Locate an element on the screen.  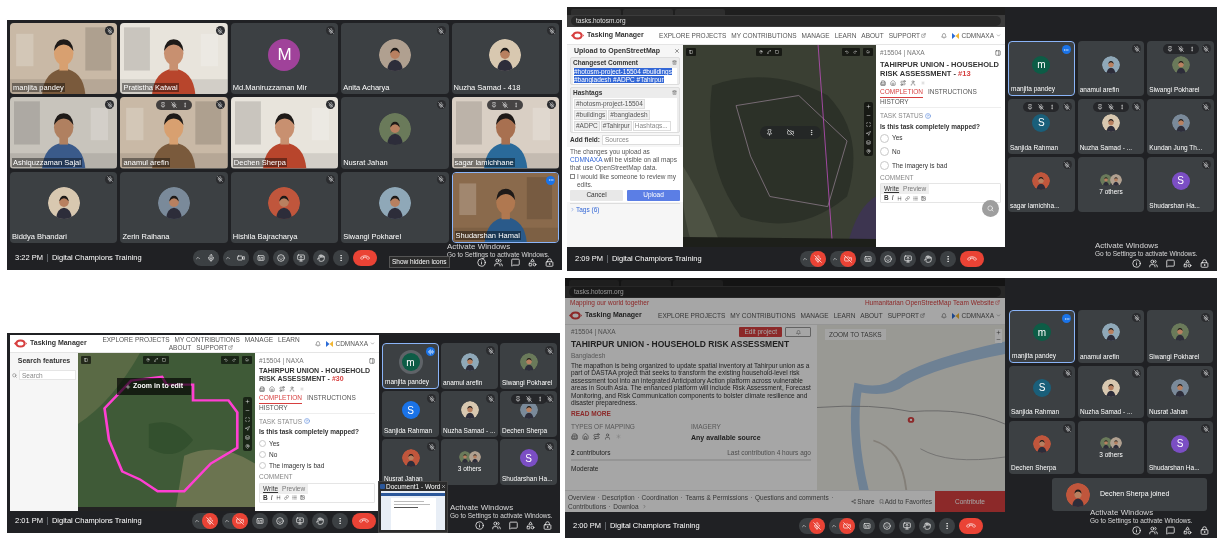
avatar: M is located at coordinates (284, 54).